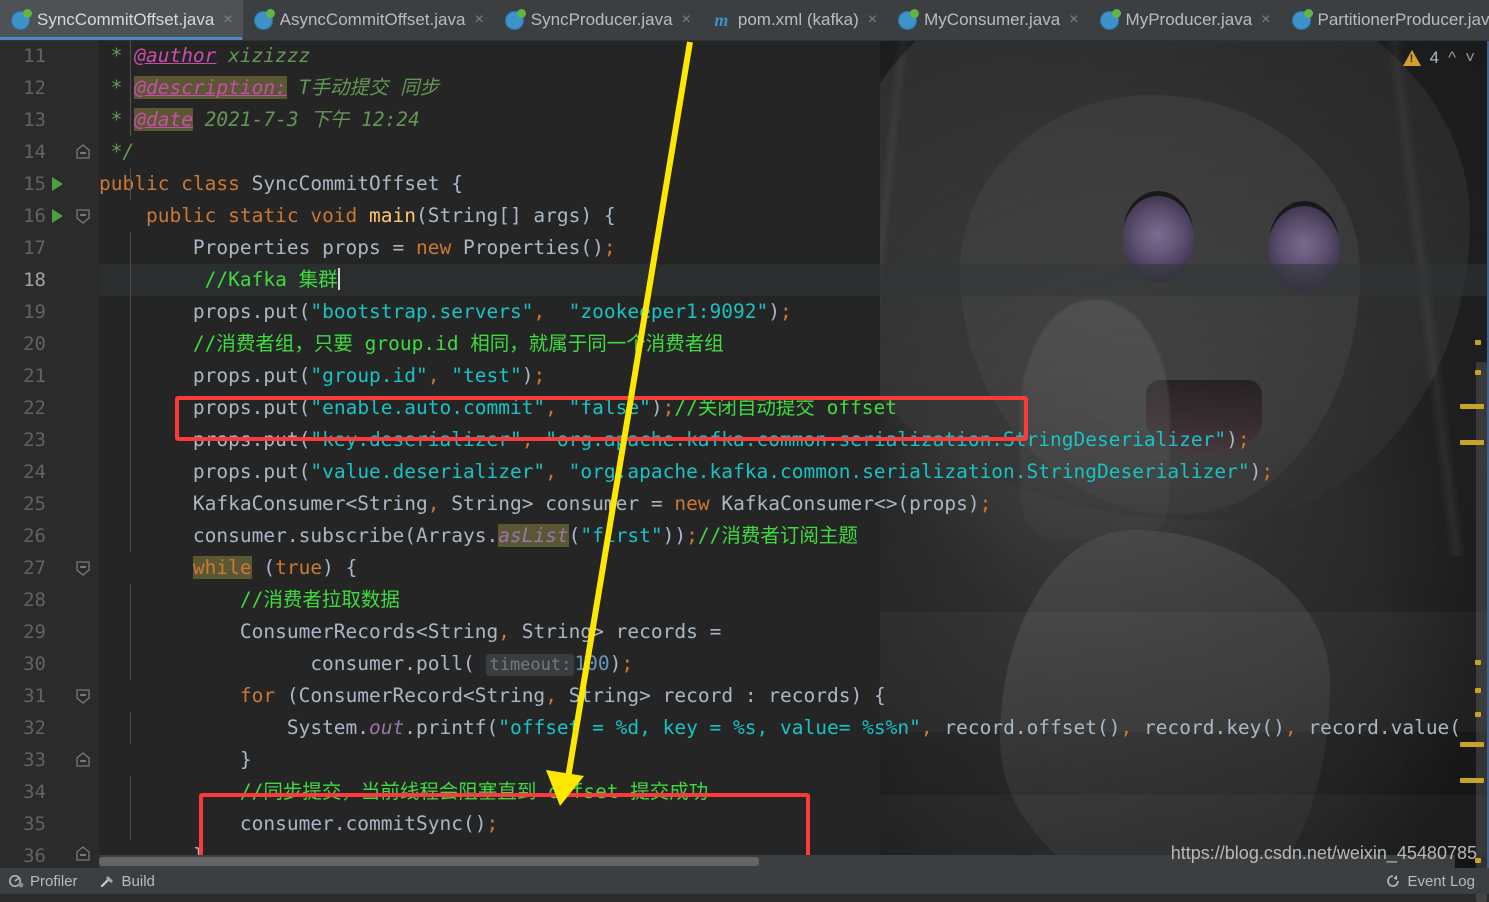 Image resolution: width=1489 pixels, height=902 pixels. What do you see at coordinates (34, 312) in the screenshot?
I see `line-number: 19` at bounding box center [34, 312].